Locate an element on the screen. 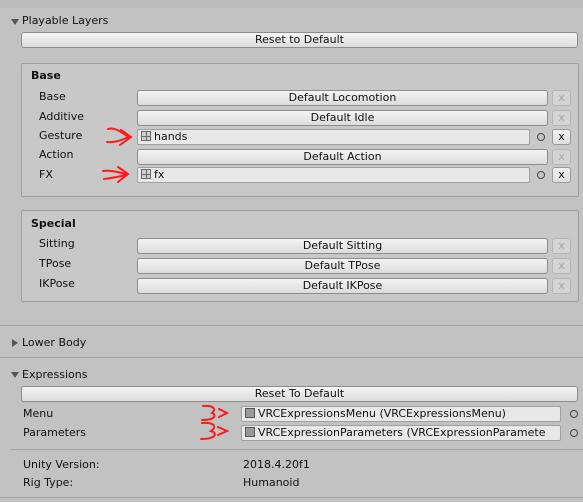 The width and height of the screenshot is (583, 502). sitting-row-label: Sitting is located at coordinates (57, 243).